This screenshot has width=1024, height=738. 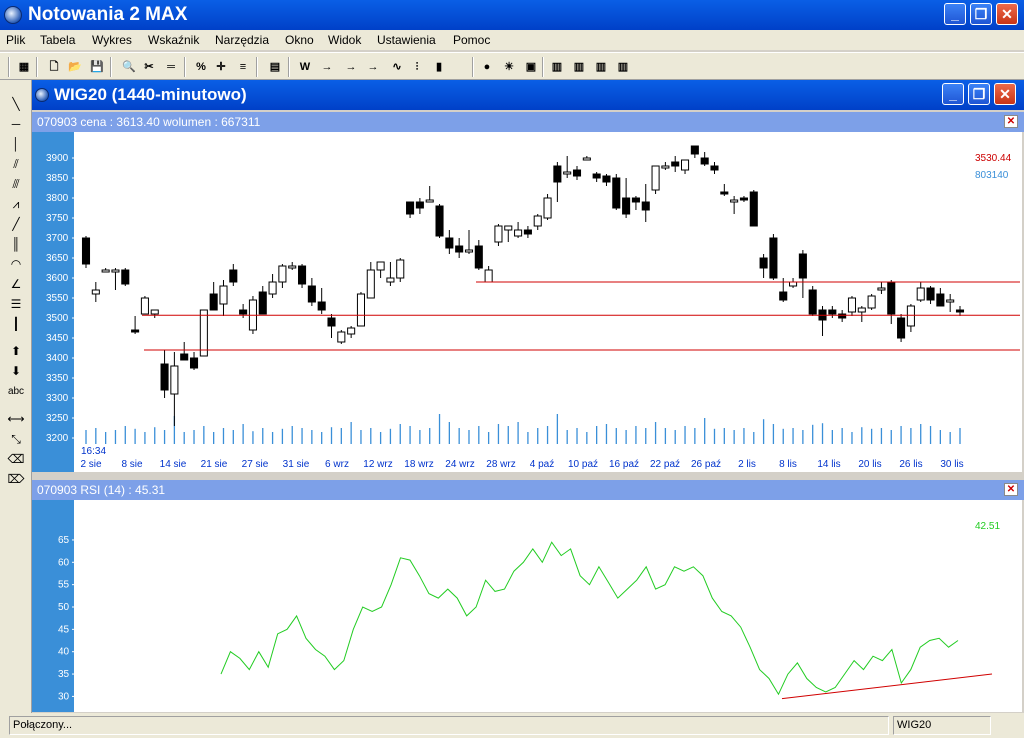 What do you see at coordinates (129, 67) in the screenshot?
I see `zoom-icon: 🔍` at bounding box center [129, 67].